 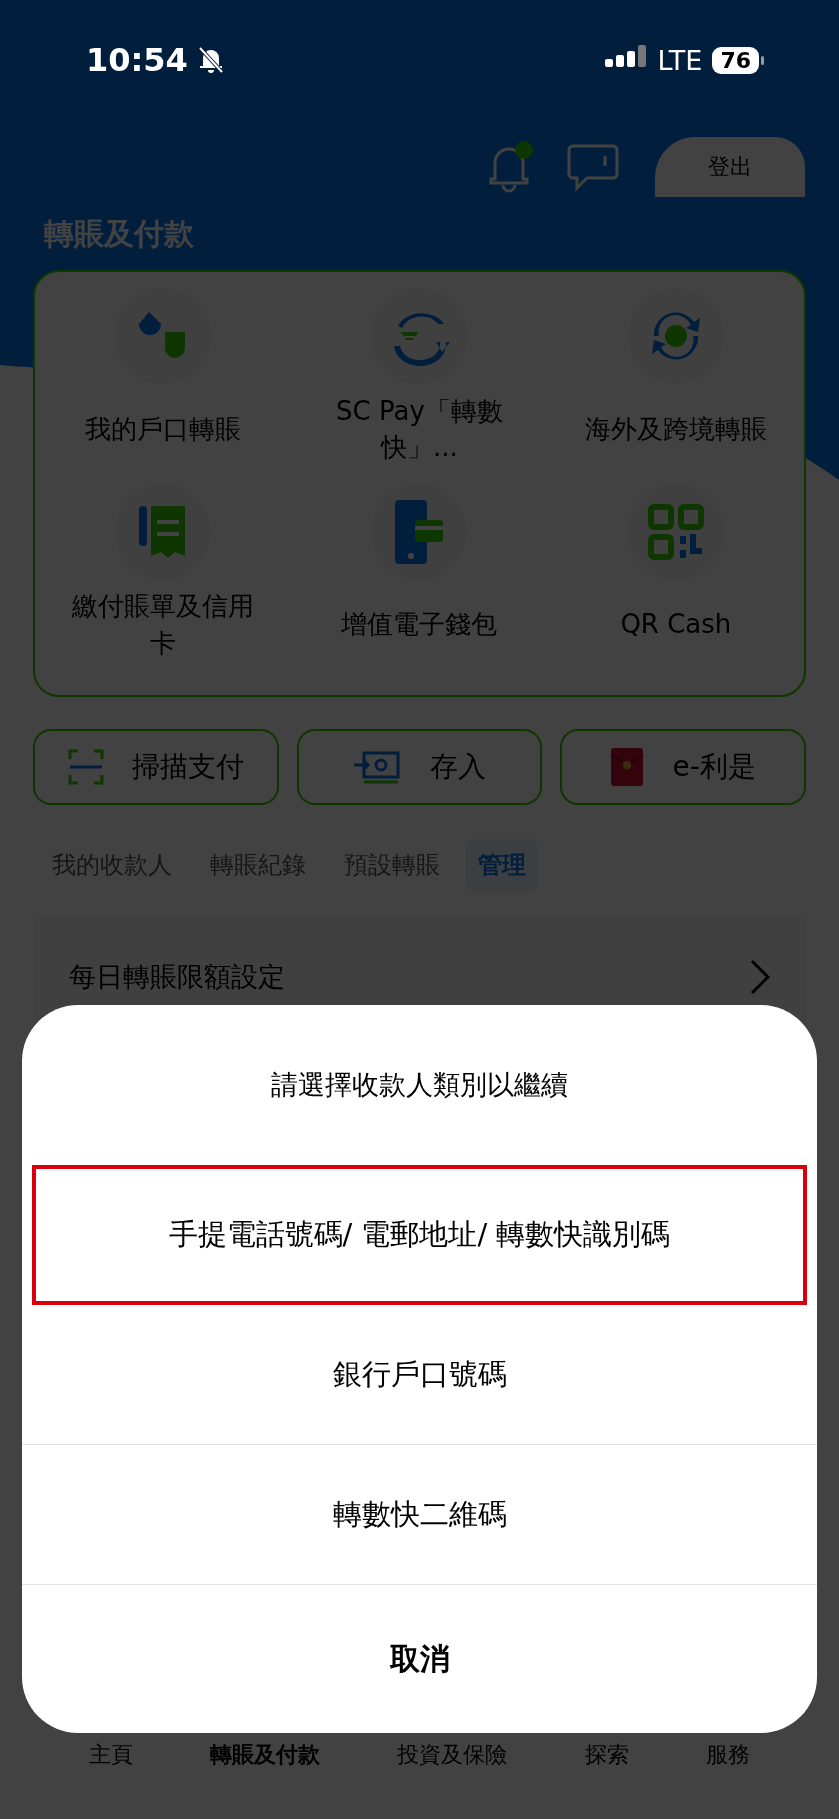 What do you see at coordinates (137, 60) in the screenshot?
I see `status-time: 10:54` at bounding box center [137, 60].